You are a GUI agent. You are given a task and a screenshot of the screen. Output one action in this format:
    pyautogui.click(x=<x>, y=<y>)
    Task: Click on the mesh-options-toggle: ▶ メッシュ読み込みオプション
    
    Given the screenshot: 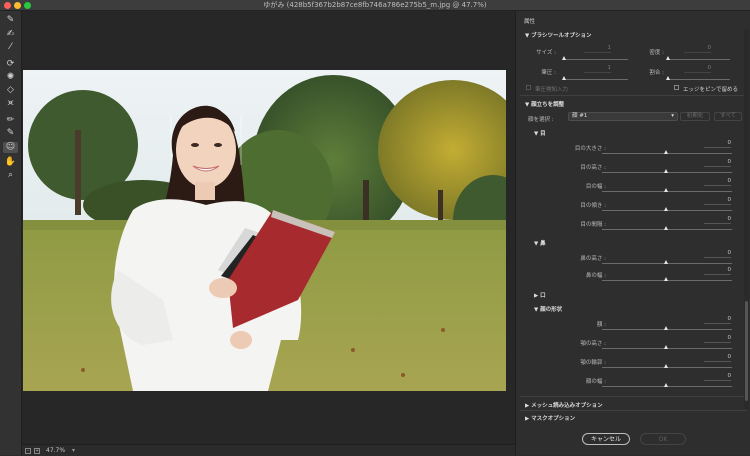 What is the action you would take?
    pyautogui.click(x=564, y=405)
    